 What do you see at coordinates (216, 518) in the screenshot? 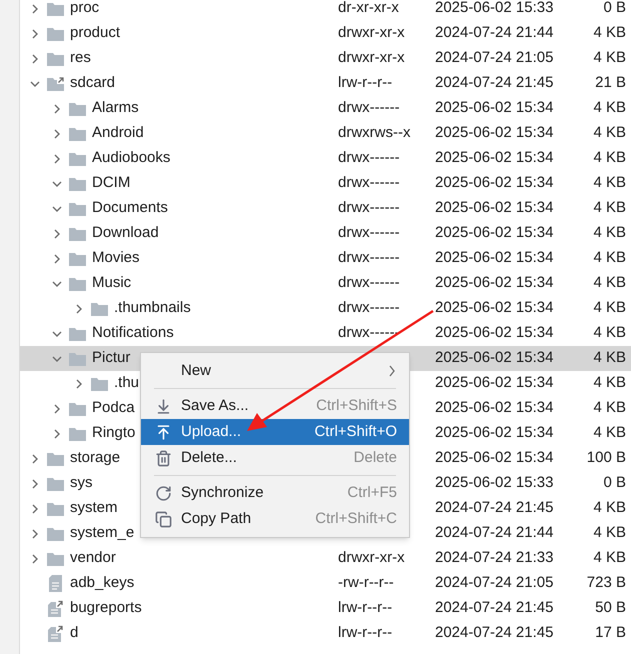
I see `menu-item-label: Copy Path` at bounding box center [216, 518].